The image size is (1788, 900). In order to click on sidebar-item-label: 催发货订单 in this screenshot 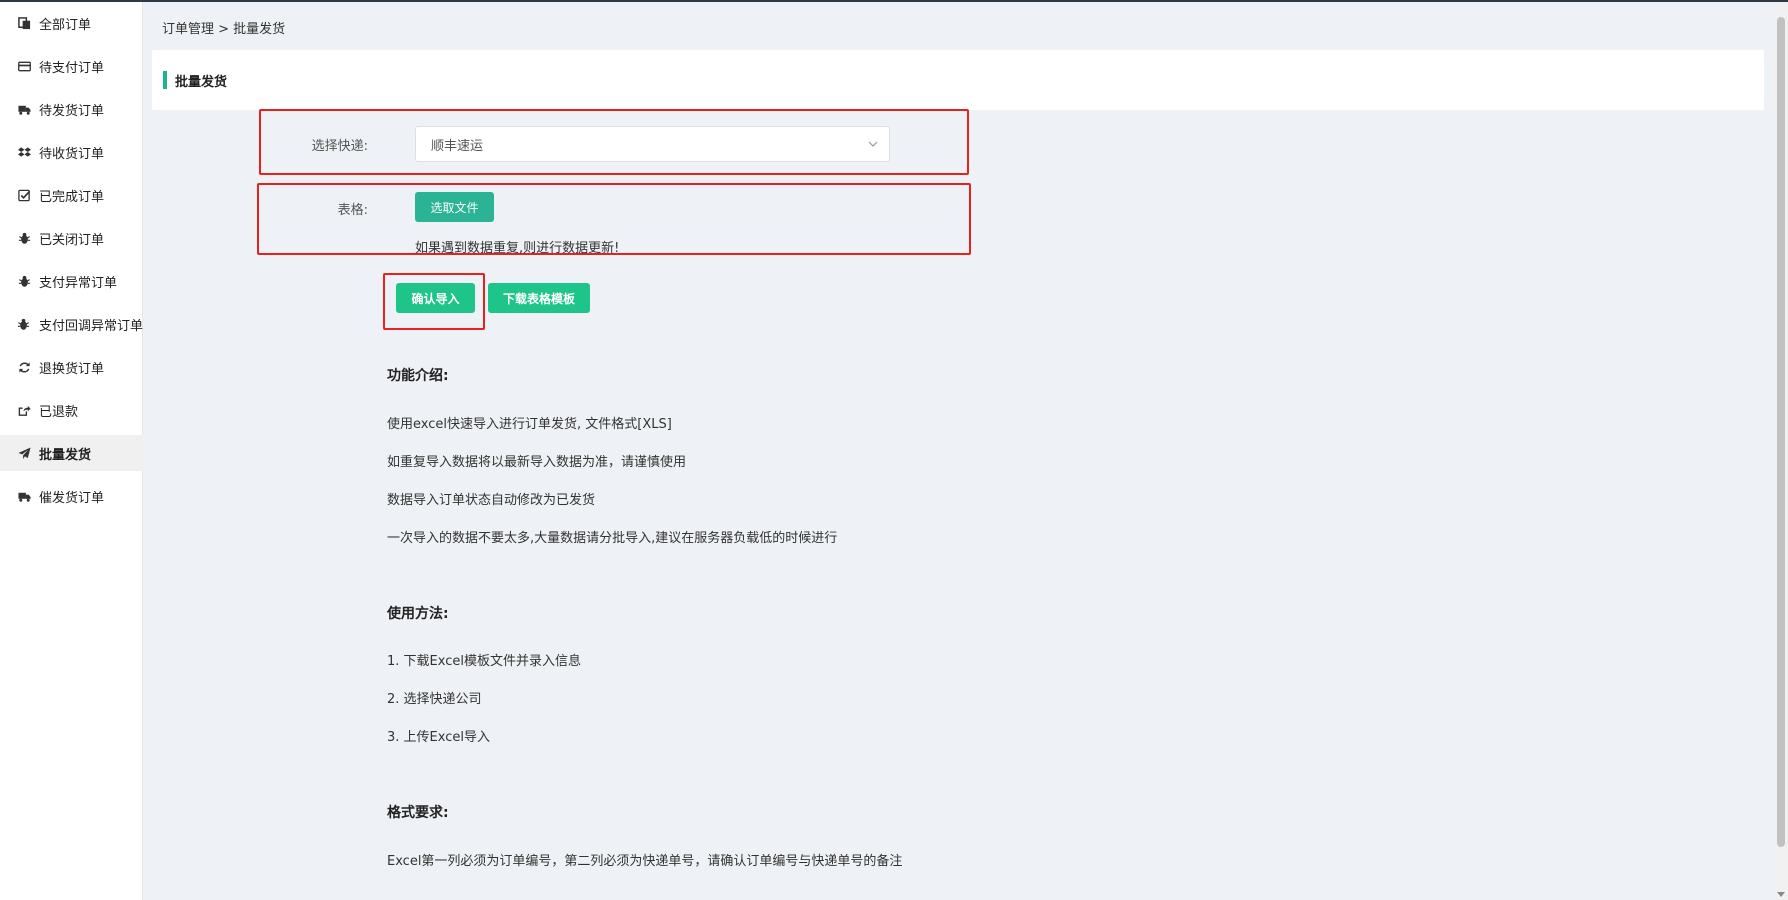, I will do `click(72, 498)`.